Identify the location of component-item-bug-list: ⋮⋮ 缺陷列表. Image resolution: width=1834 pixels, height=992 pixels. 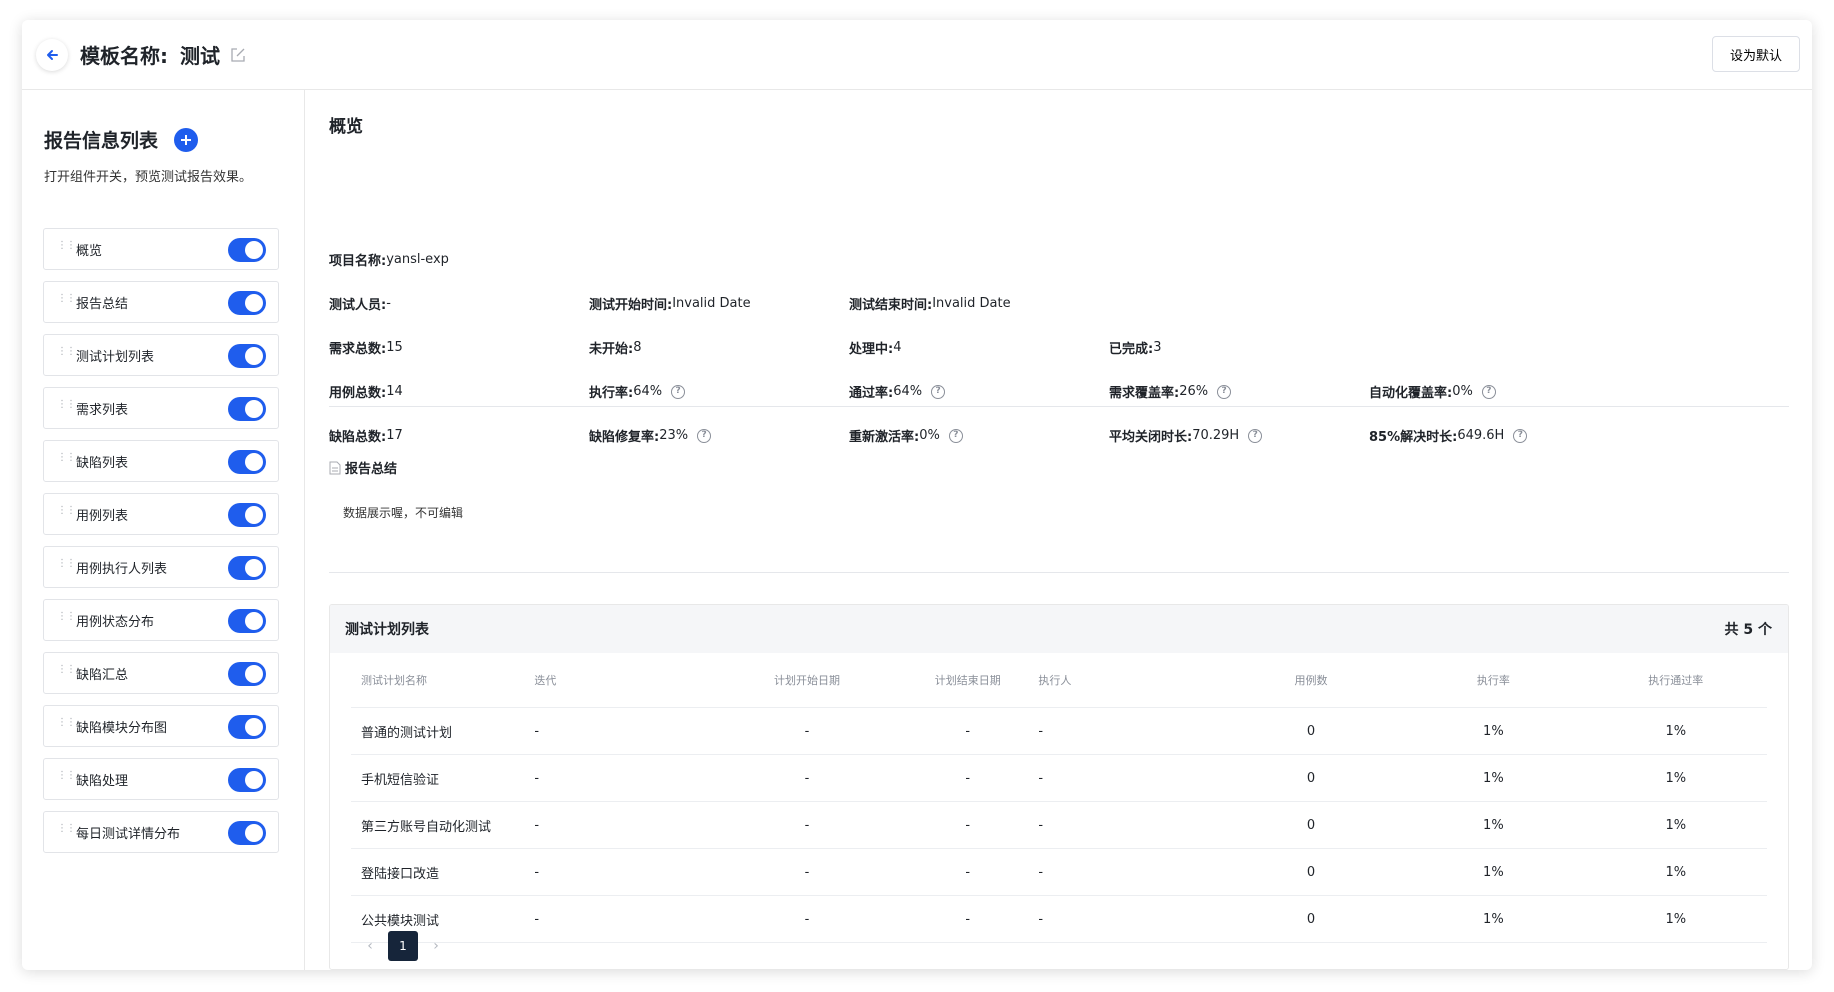
(161, 461).